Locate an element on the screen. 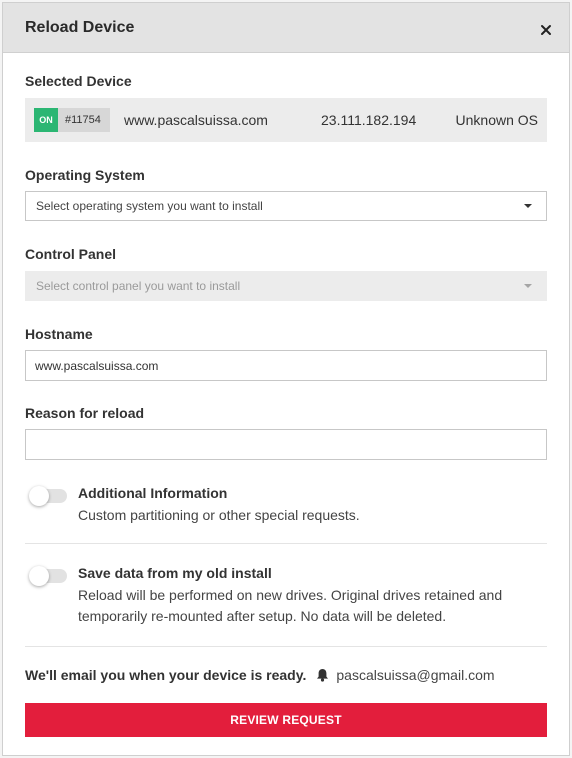 This screenshot has width=572, height=758. status-badge: ON is located at coordinates (46, 120).